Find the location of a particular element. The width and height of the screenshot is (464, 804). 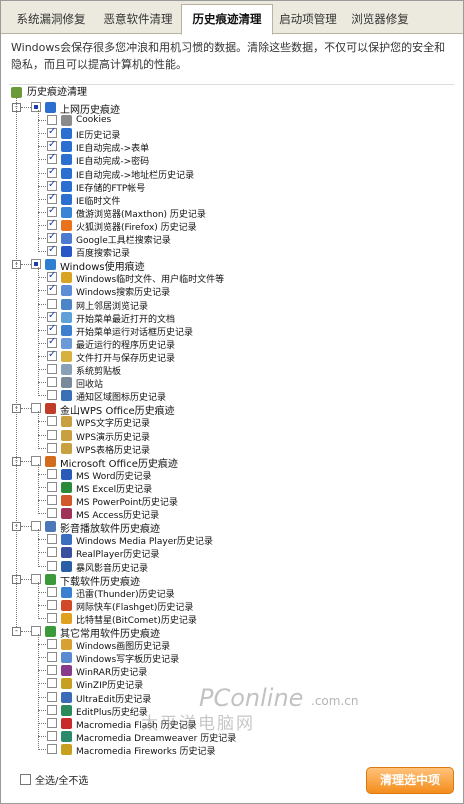

item-label: EditPlus历史纪录 is located at coordinates (112, 711).